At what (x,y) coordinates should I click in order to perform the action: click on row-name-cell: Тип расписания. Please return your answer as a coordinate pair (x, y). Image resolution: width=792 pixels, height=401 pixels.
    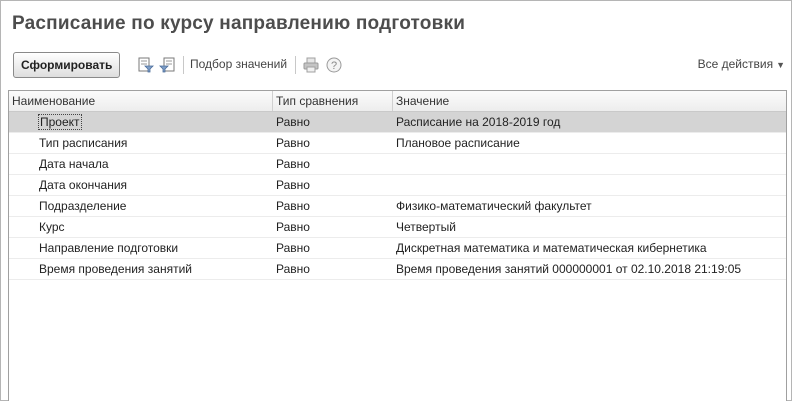
    Looking at the image, I should click on (83, 143).